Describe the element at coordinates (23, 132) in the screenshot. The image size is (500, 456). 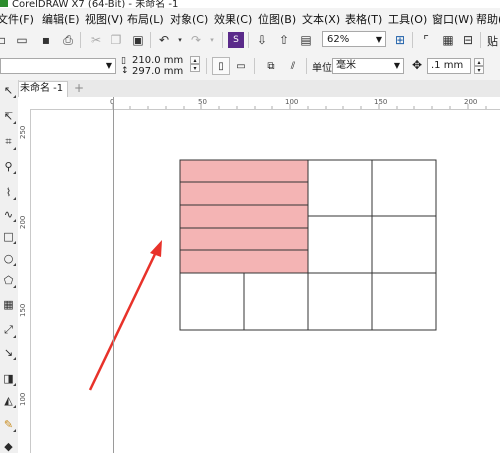
I see `ruler-label: 250` at that location.